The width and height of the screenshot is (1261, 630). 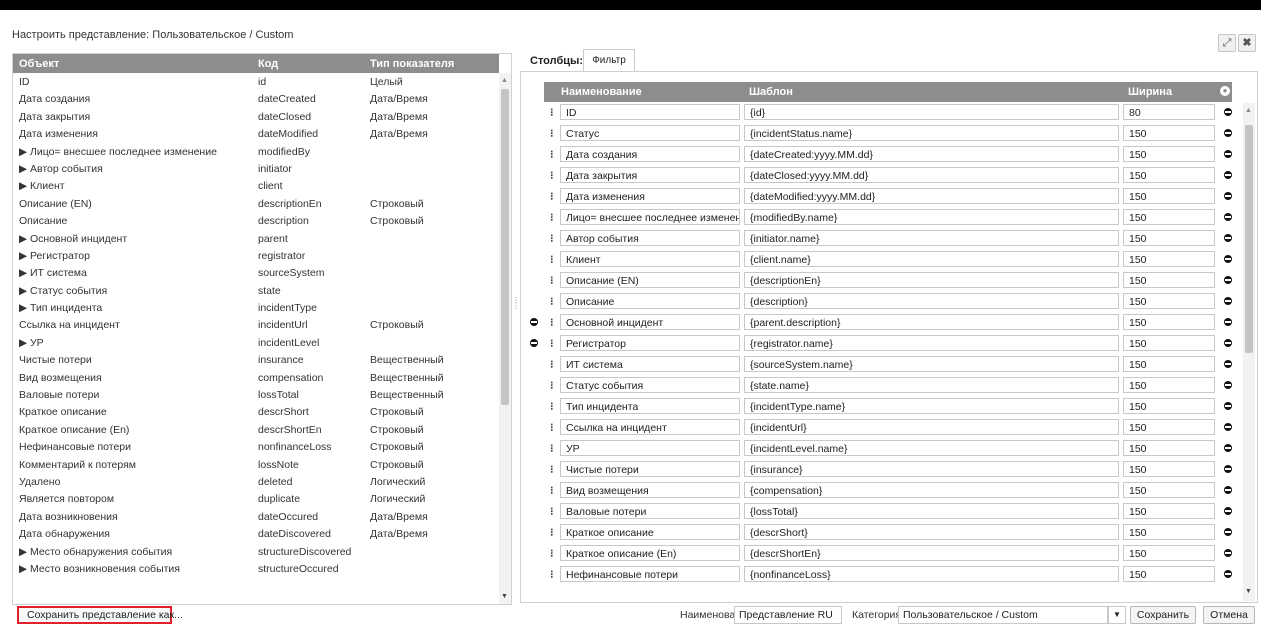 I want to click on column-template-input: {modifiedBy.name}, so click(x=931, y=217).